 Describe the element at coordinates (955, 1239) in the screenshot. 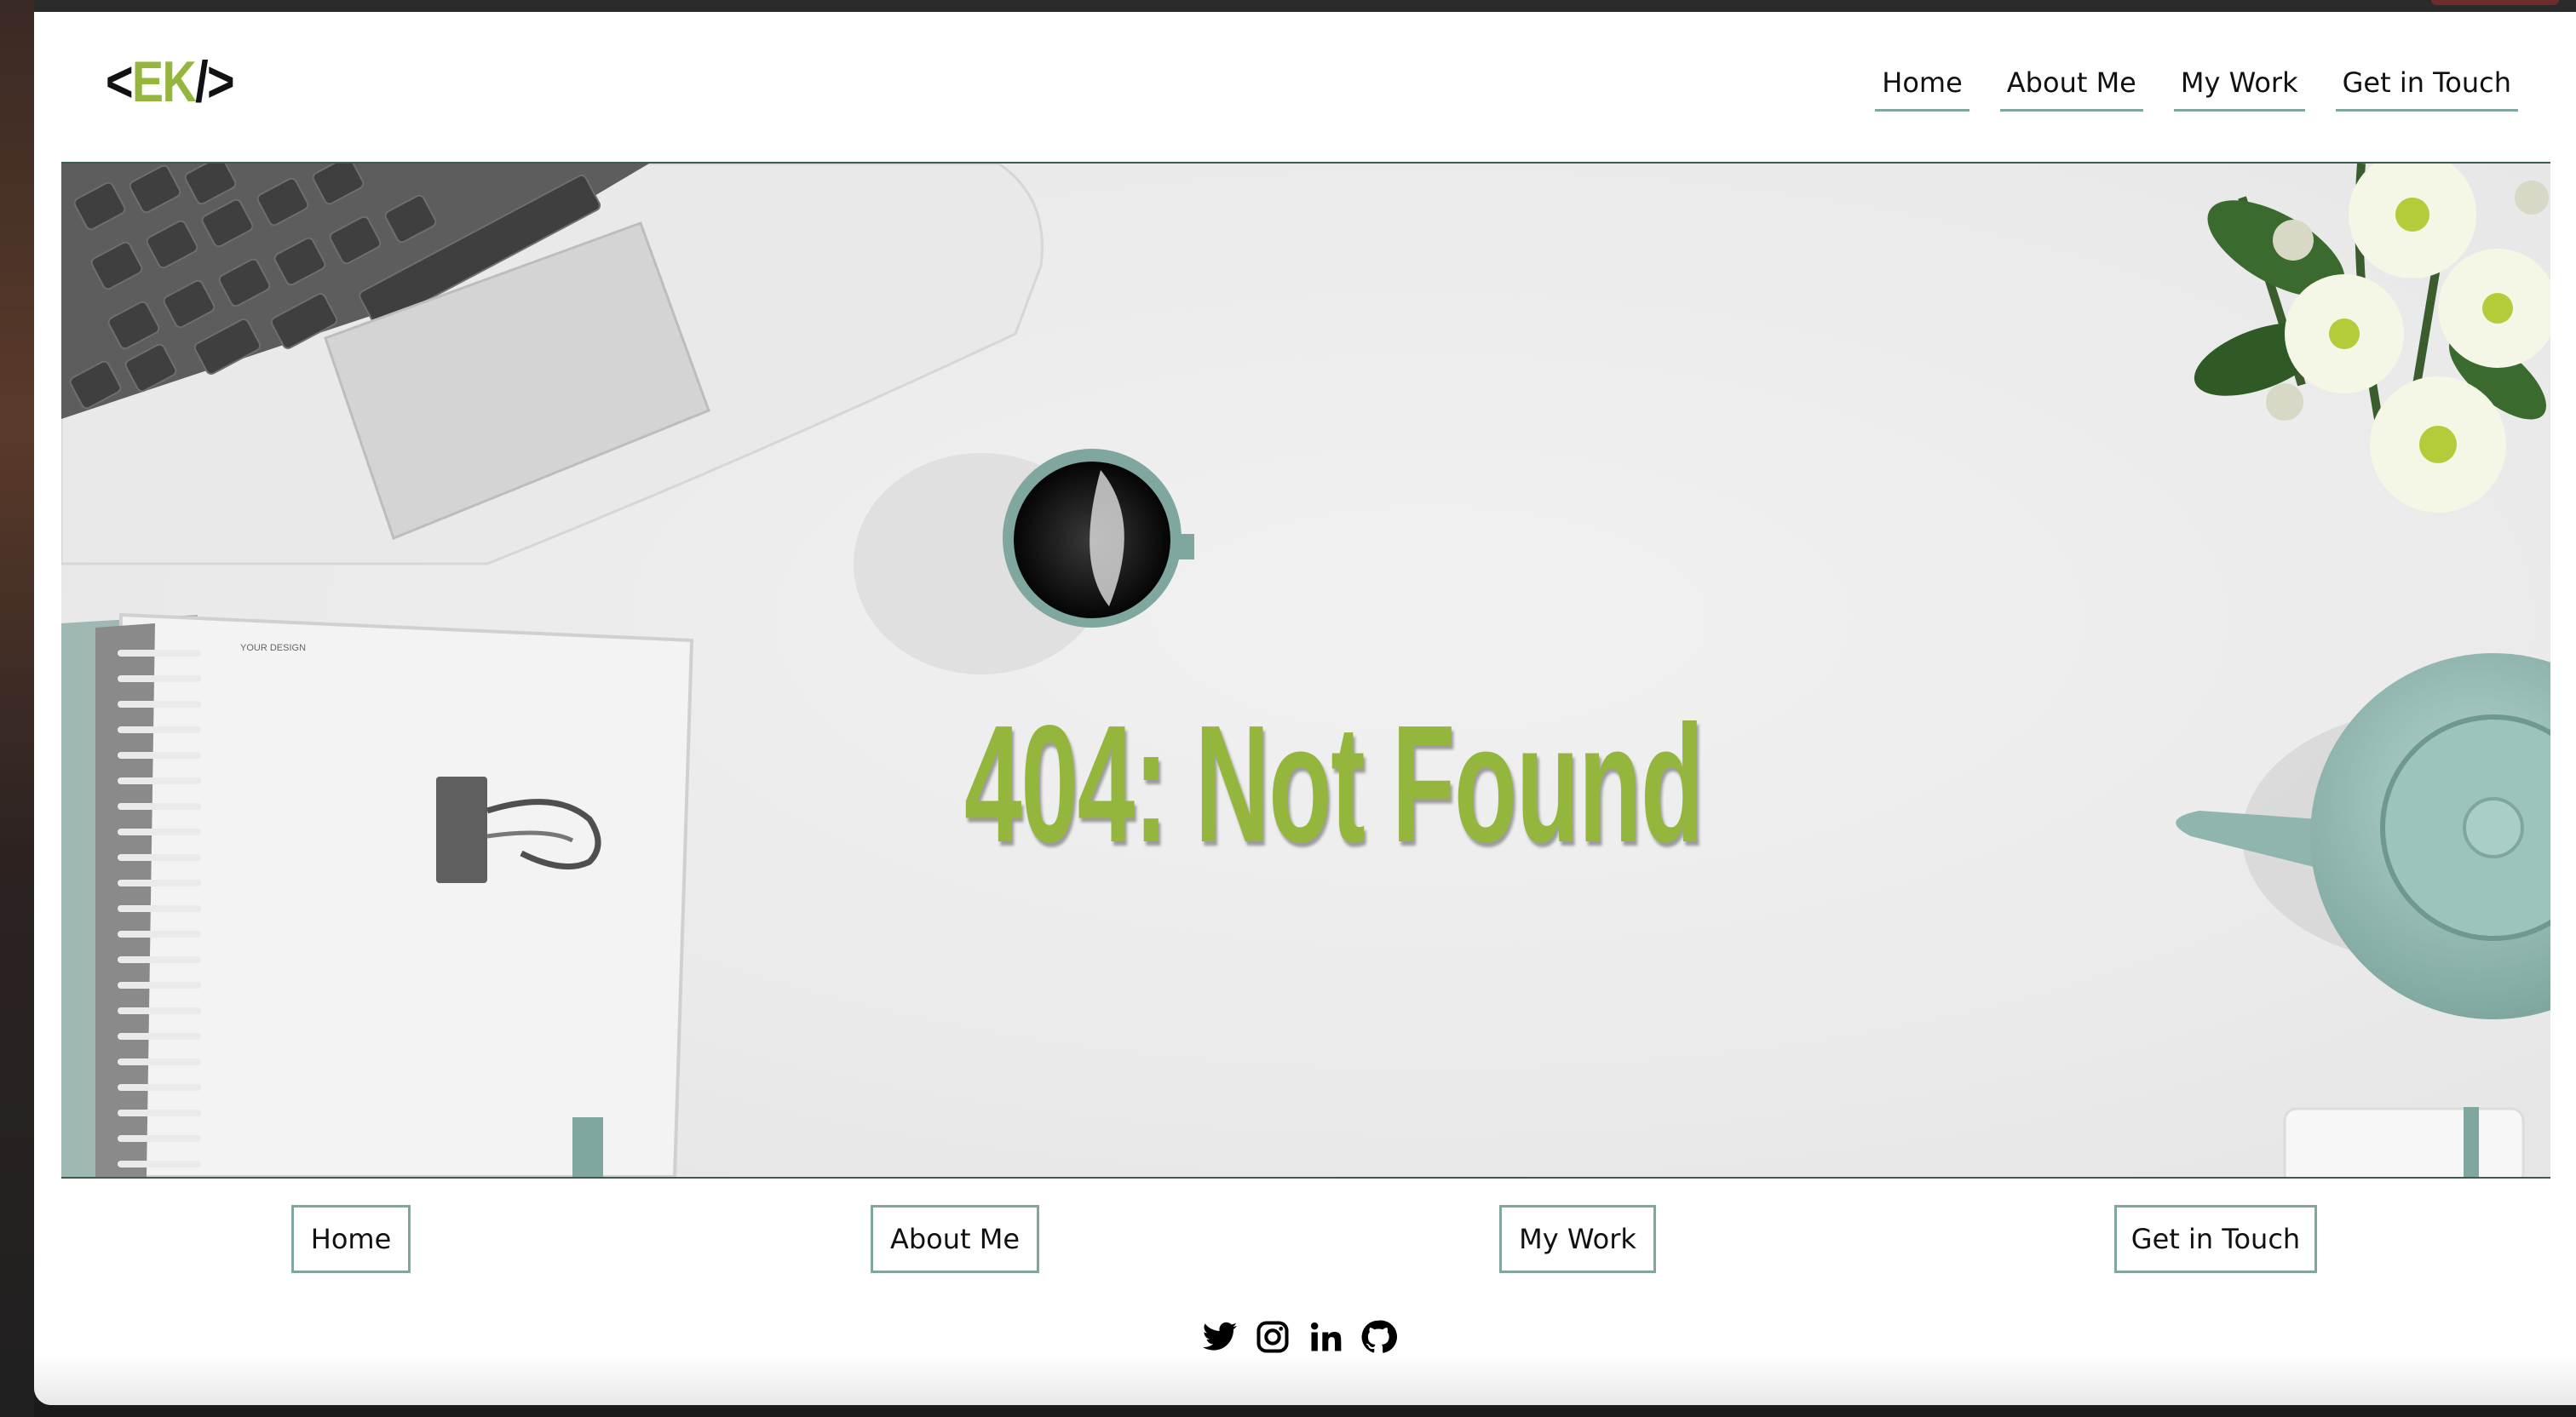

I see `footer-about-button: About Me` at that location.